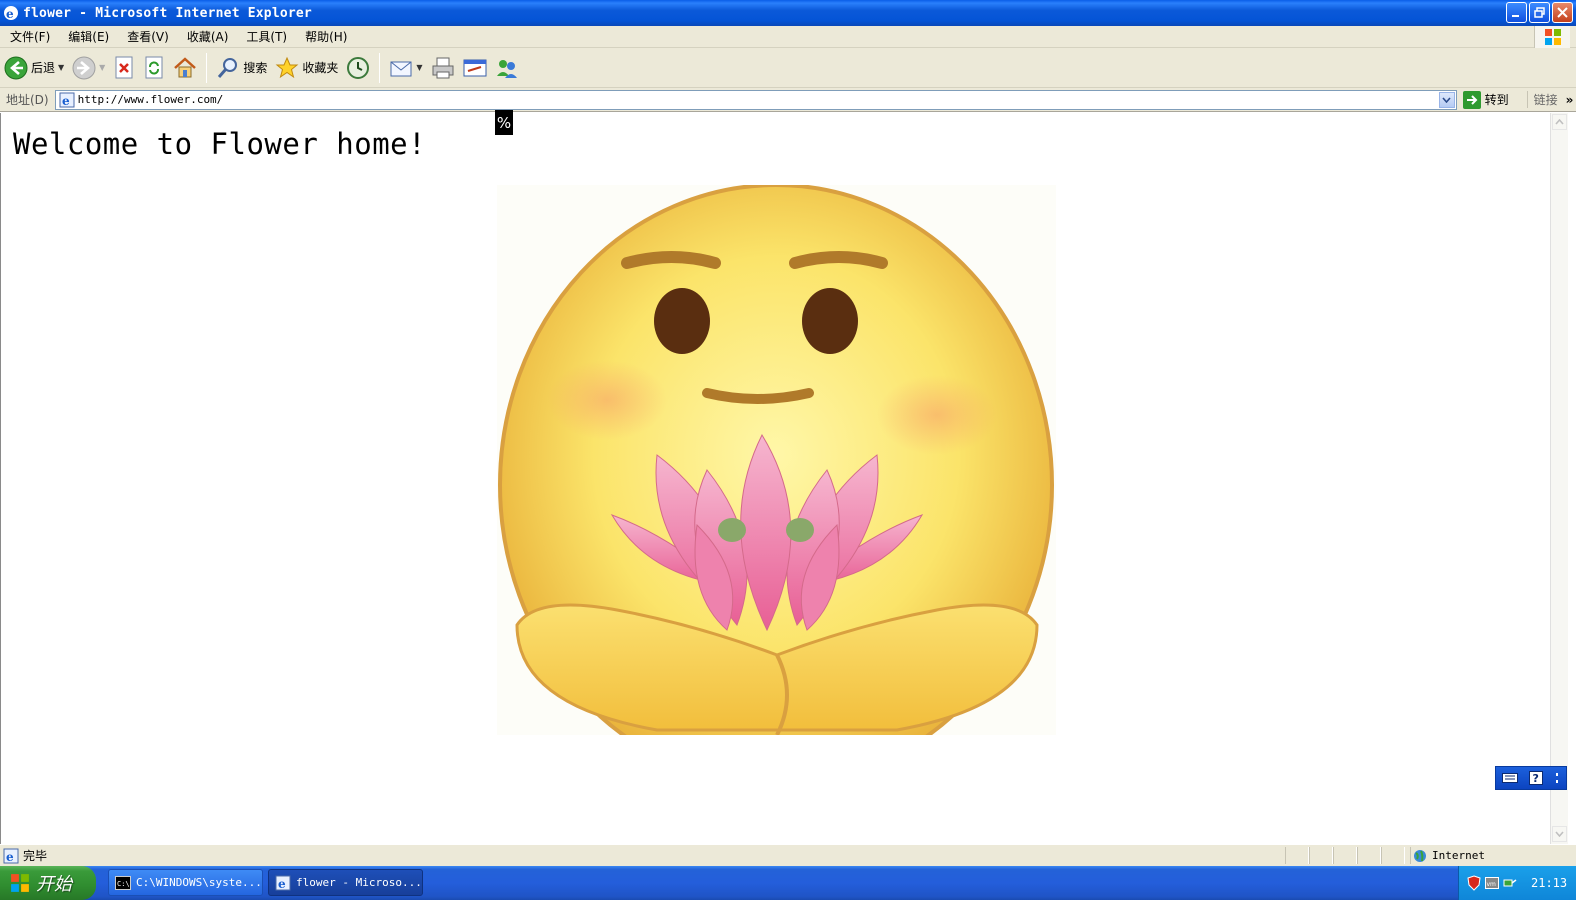 Image resolution: width=1576 pixels, height=900 pixels. I want to click on home-icon, so click(185, 66).